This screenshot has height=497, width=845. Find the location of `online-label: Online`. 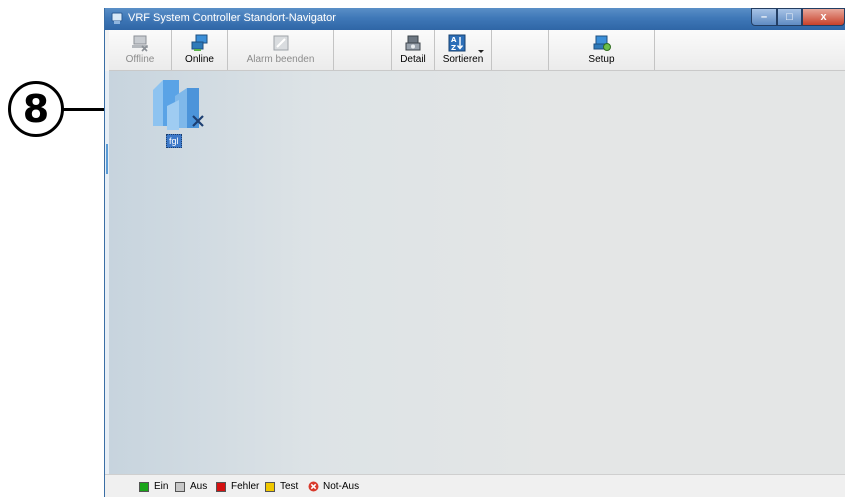

online-label: Online is located at coordinates (199, 59).